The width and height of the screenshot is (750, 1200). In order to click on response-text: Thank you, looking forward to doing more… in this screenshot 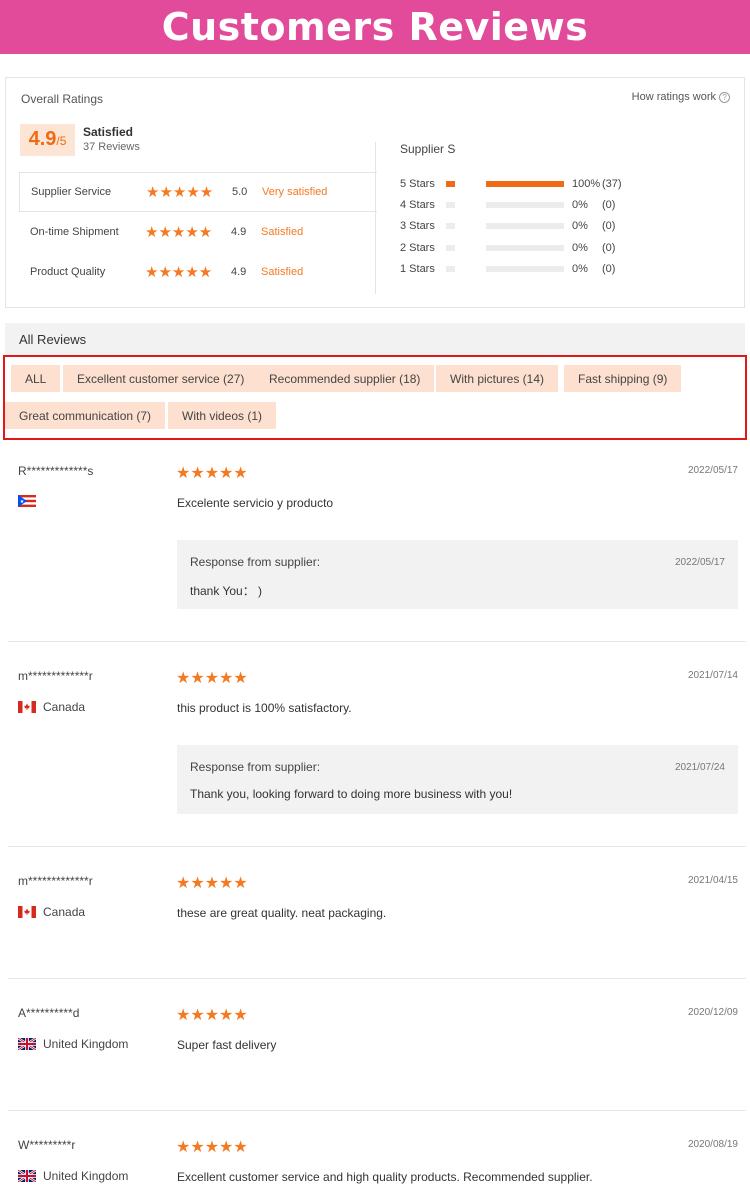, I will do `click(351, 794)`.